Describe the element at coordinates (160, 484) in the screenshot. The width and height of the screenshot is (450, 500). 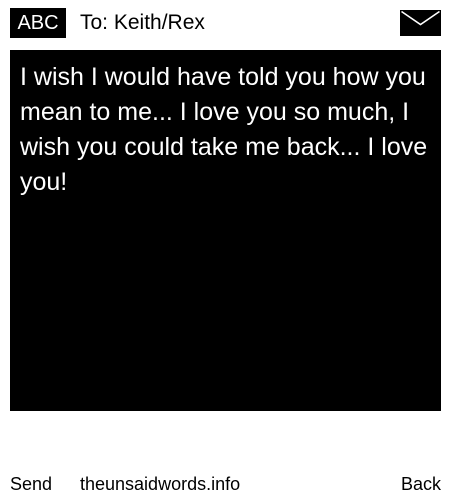
I see `site-credit: theunsaidwords.info` at that location.